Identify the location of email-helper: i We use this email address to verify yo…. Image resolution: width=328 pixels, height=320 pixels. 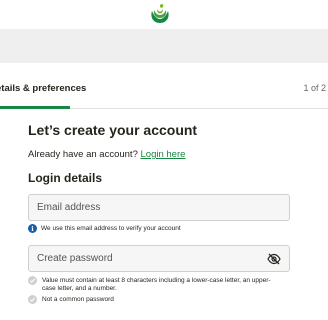
(104, 228).